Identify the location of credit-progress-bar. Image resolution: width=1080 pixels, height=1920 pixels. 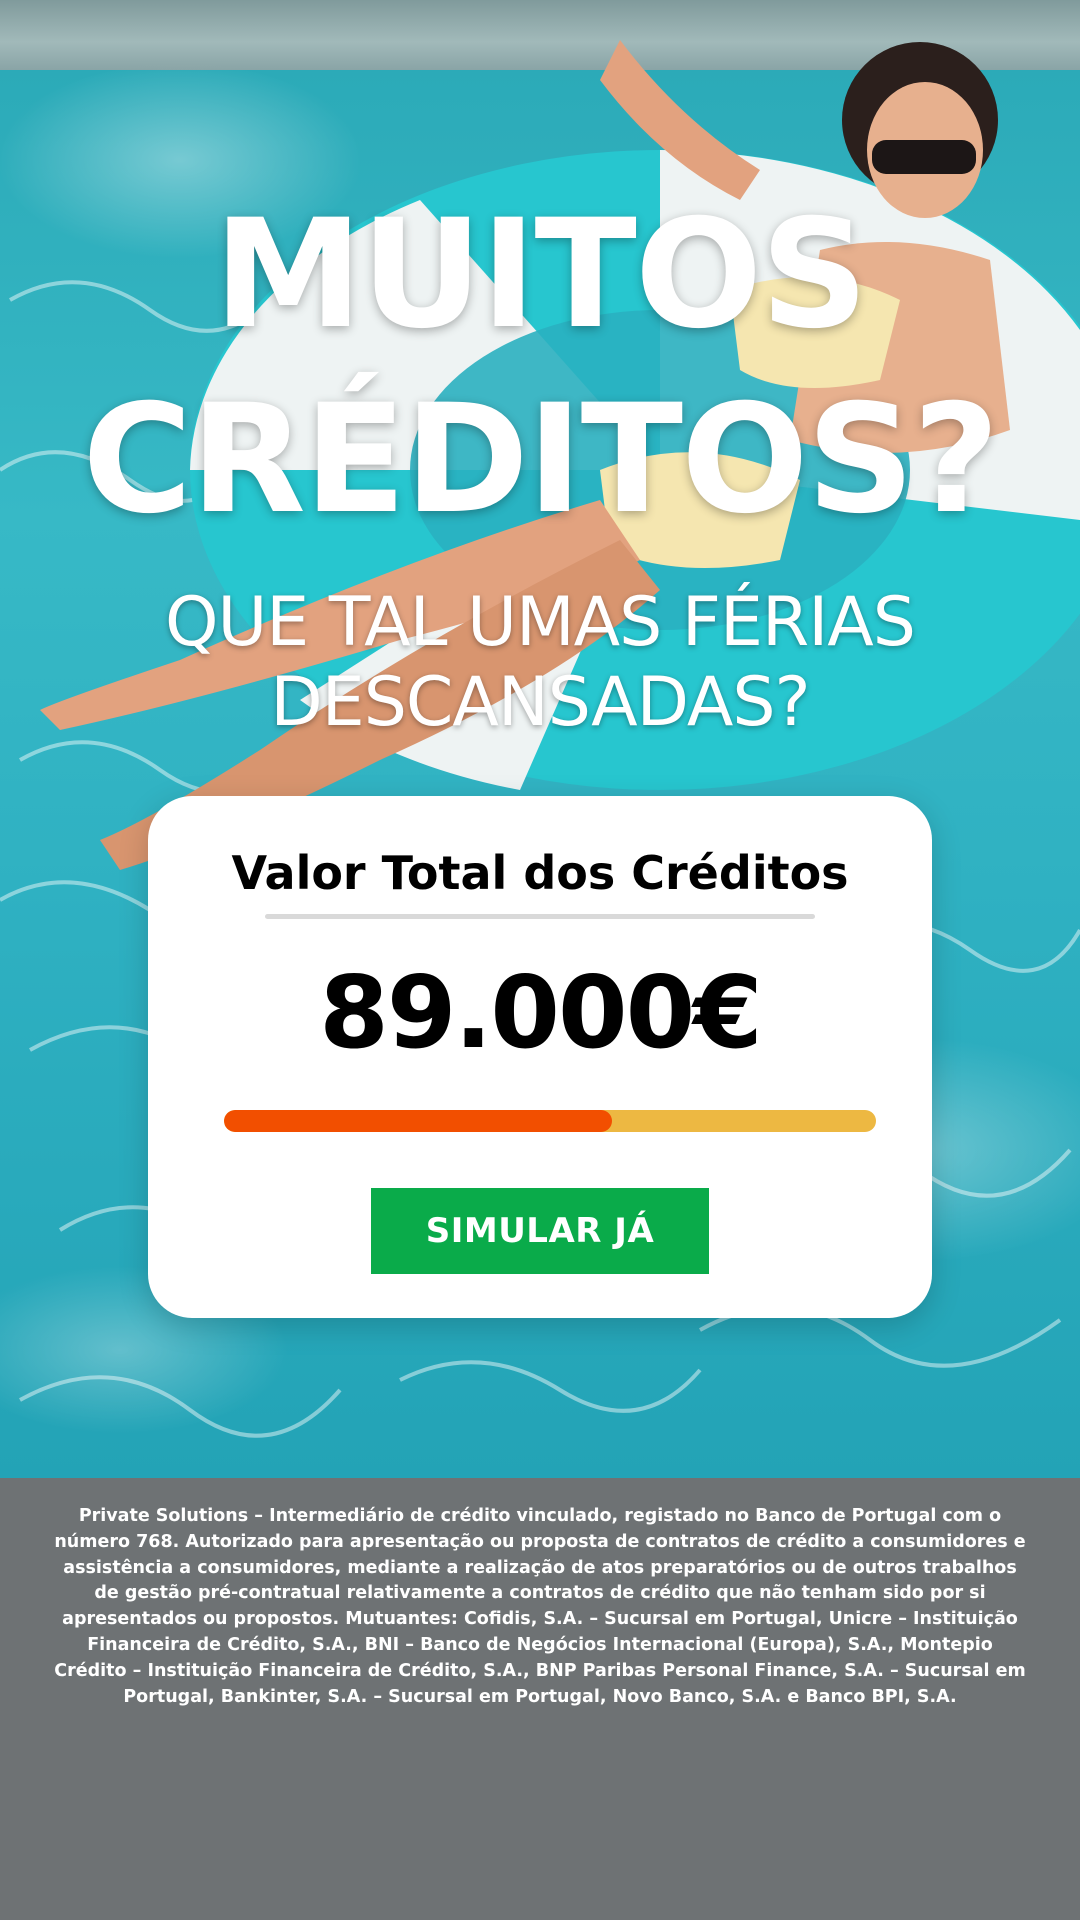
(550, 1121).